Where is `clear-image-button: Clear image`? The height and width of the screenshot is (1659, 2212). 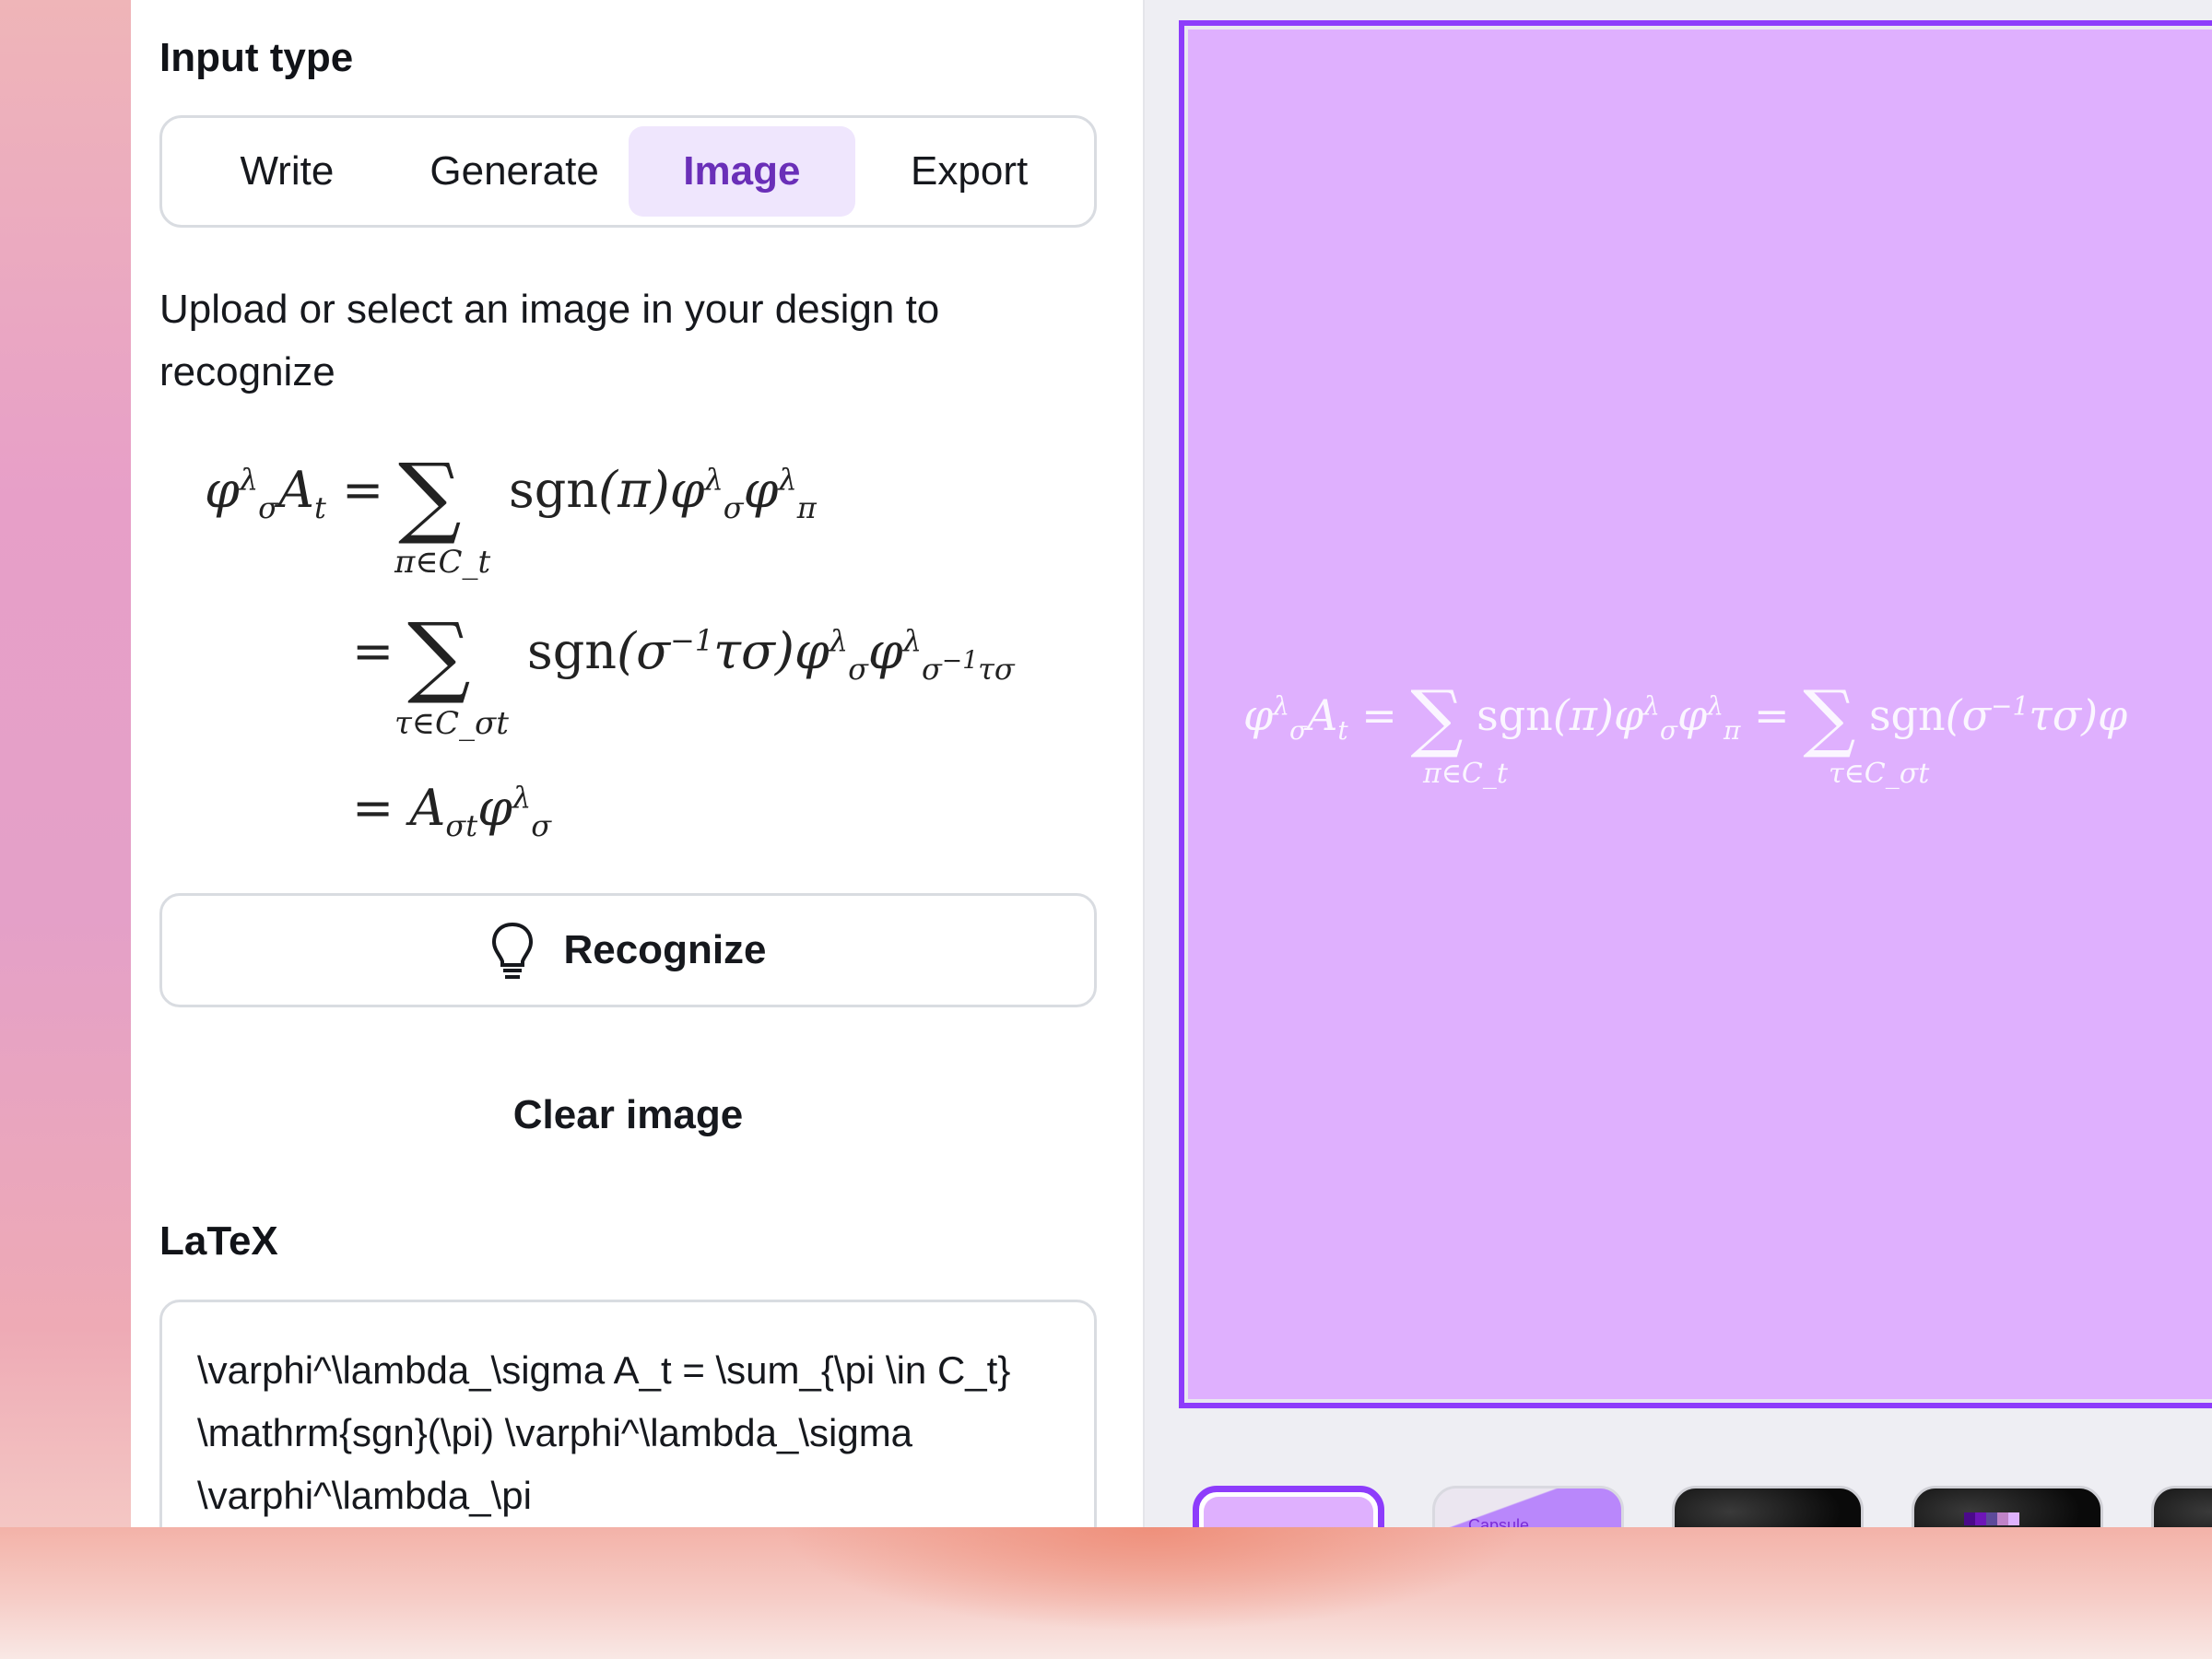 clear-image-button: Clear image is located at coordinates (628, 1115).